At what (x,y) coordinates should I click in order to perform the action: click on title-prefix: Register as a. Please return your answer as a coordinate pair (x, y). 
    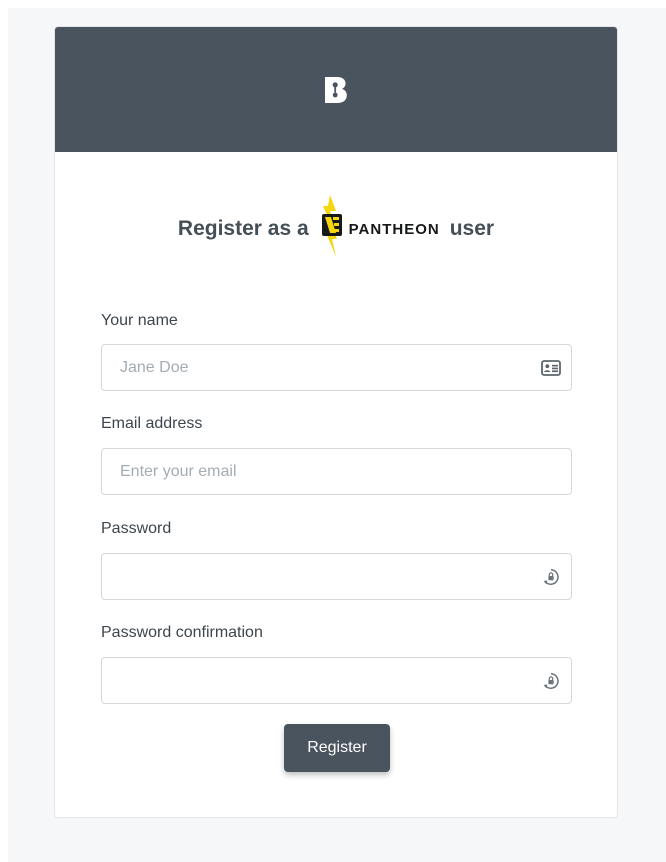
    Looking at the image, I should click on (243, 228).